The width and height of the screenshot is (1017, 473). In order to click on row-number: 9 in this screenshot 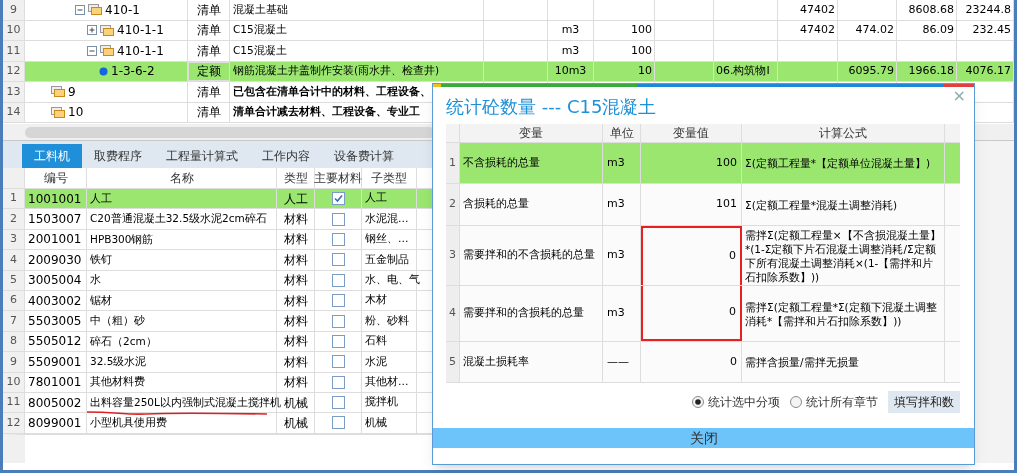, I will do `click(14, 362)`.